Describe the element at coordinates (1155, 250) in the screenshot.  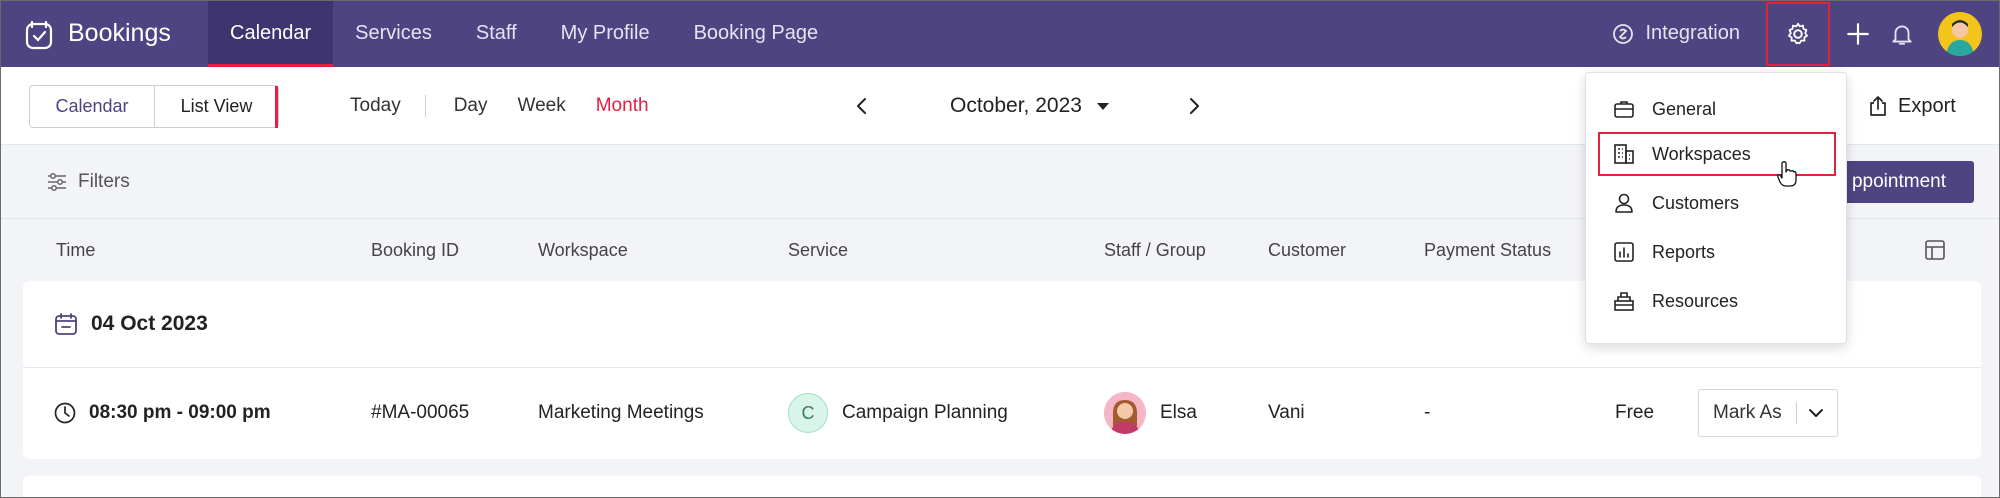
I see `header-staff-group: Staff / Group` at that location.